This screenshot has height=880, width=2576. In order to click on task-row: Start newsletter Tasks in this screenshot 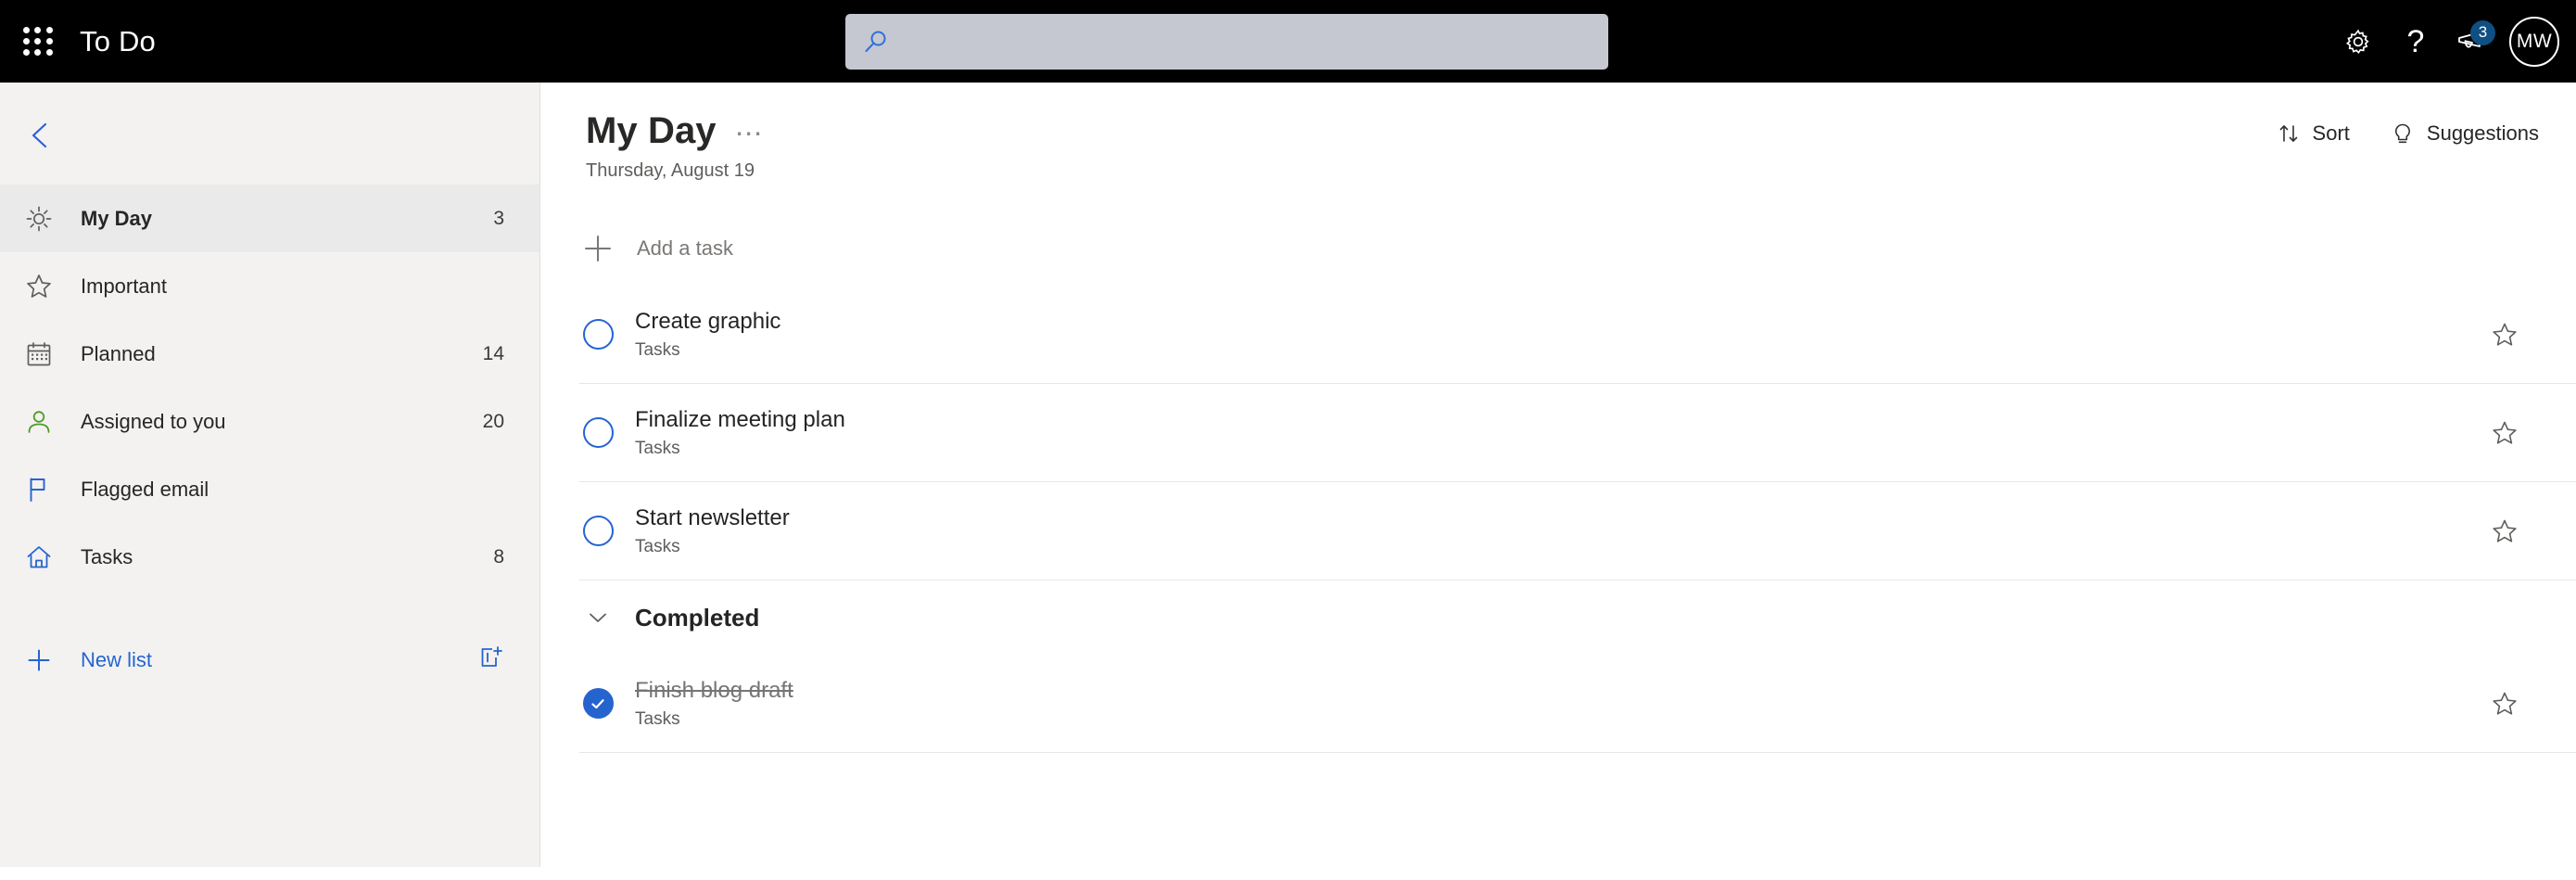, I will do `click(1577, 531)`.